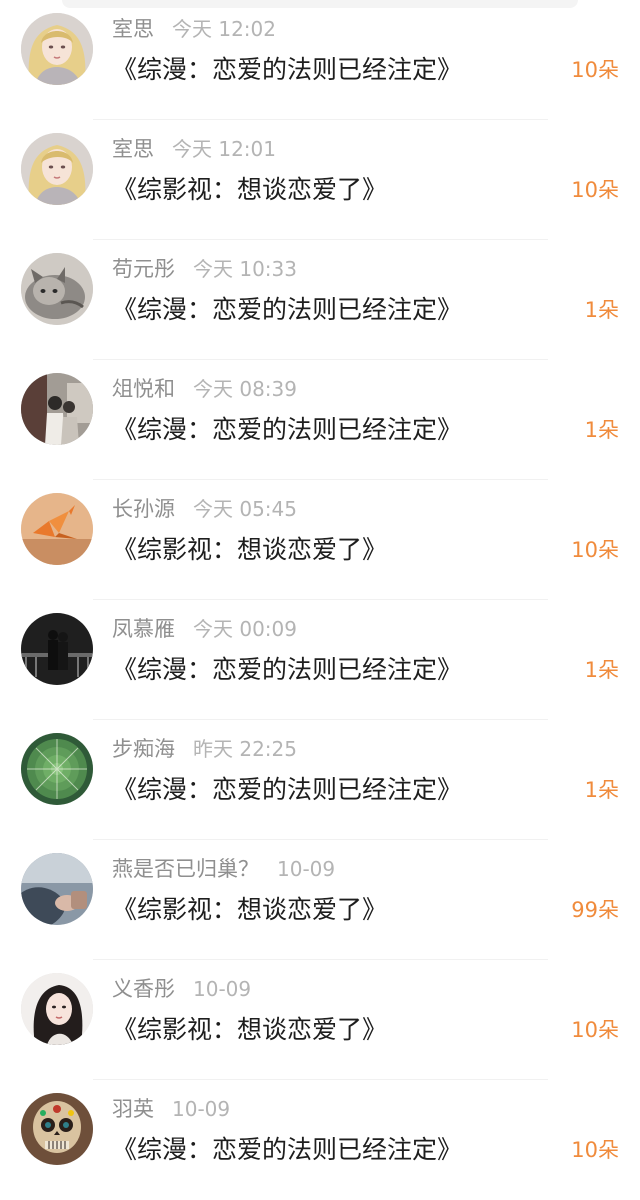 This screenshot has height=1200, width=640. I want to click on list-item: 长孙源 今天 05:45 《综影视：想谈恋爱了》 10朵, so click(320, 540).